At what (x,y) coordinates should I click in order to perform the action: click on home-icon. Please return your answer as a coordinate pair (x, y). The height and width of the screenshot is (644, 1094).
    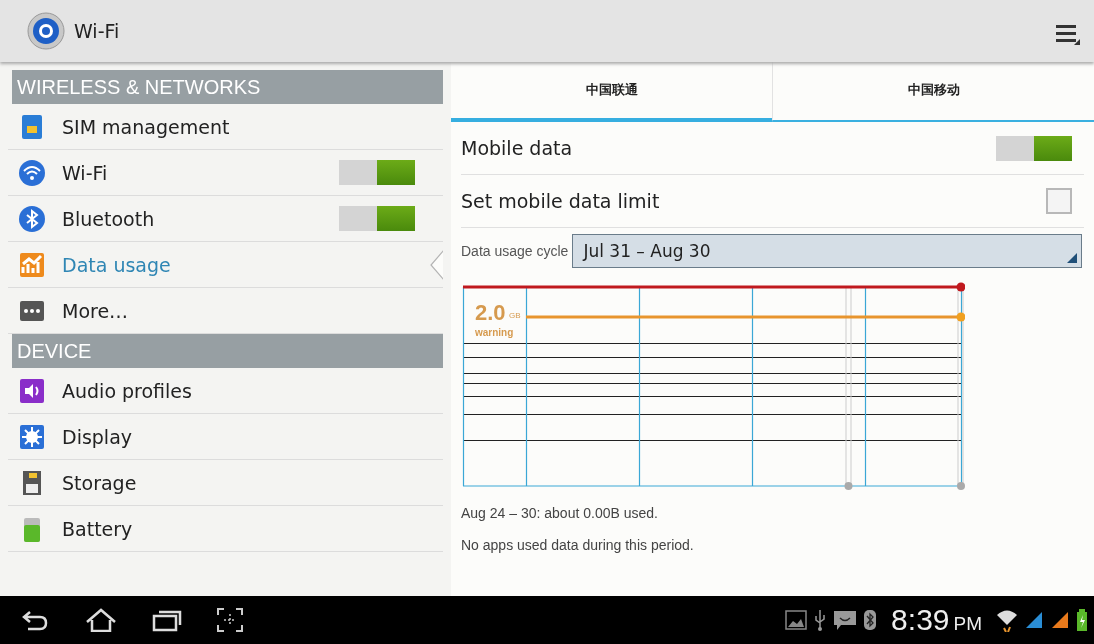
    Looking at the image, I should click on (101, 620).